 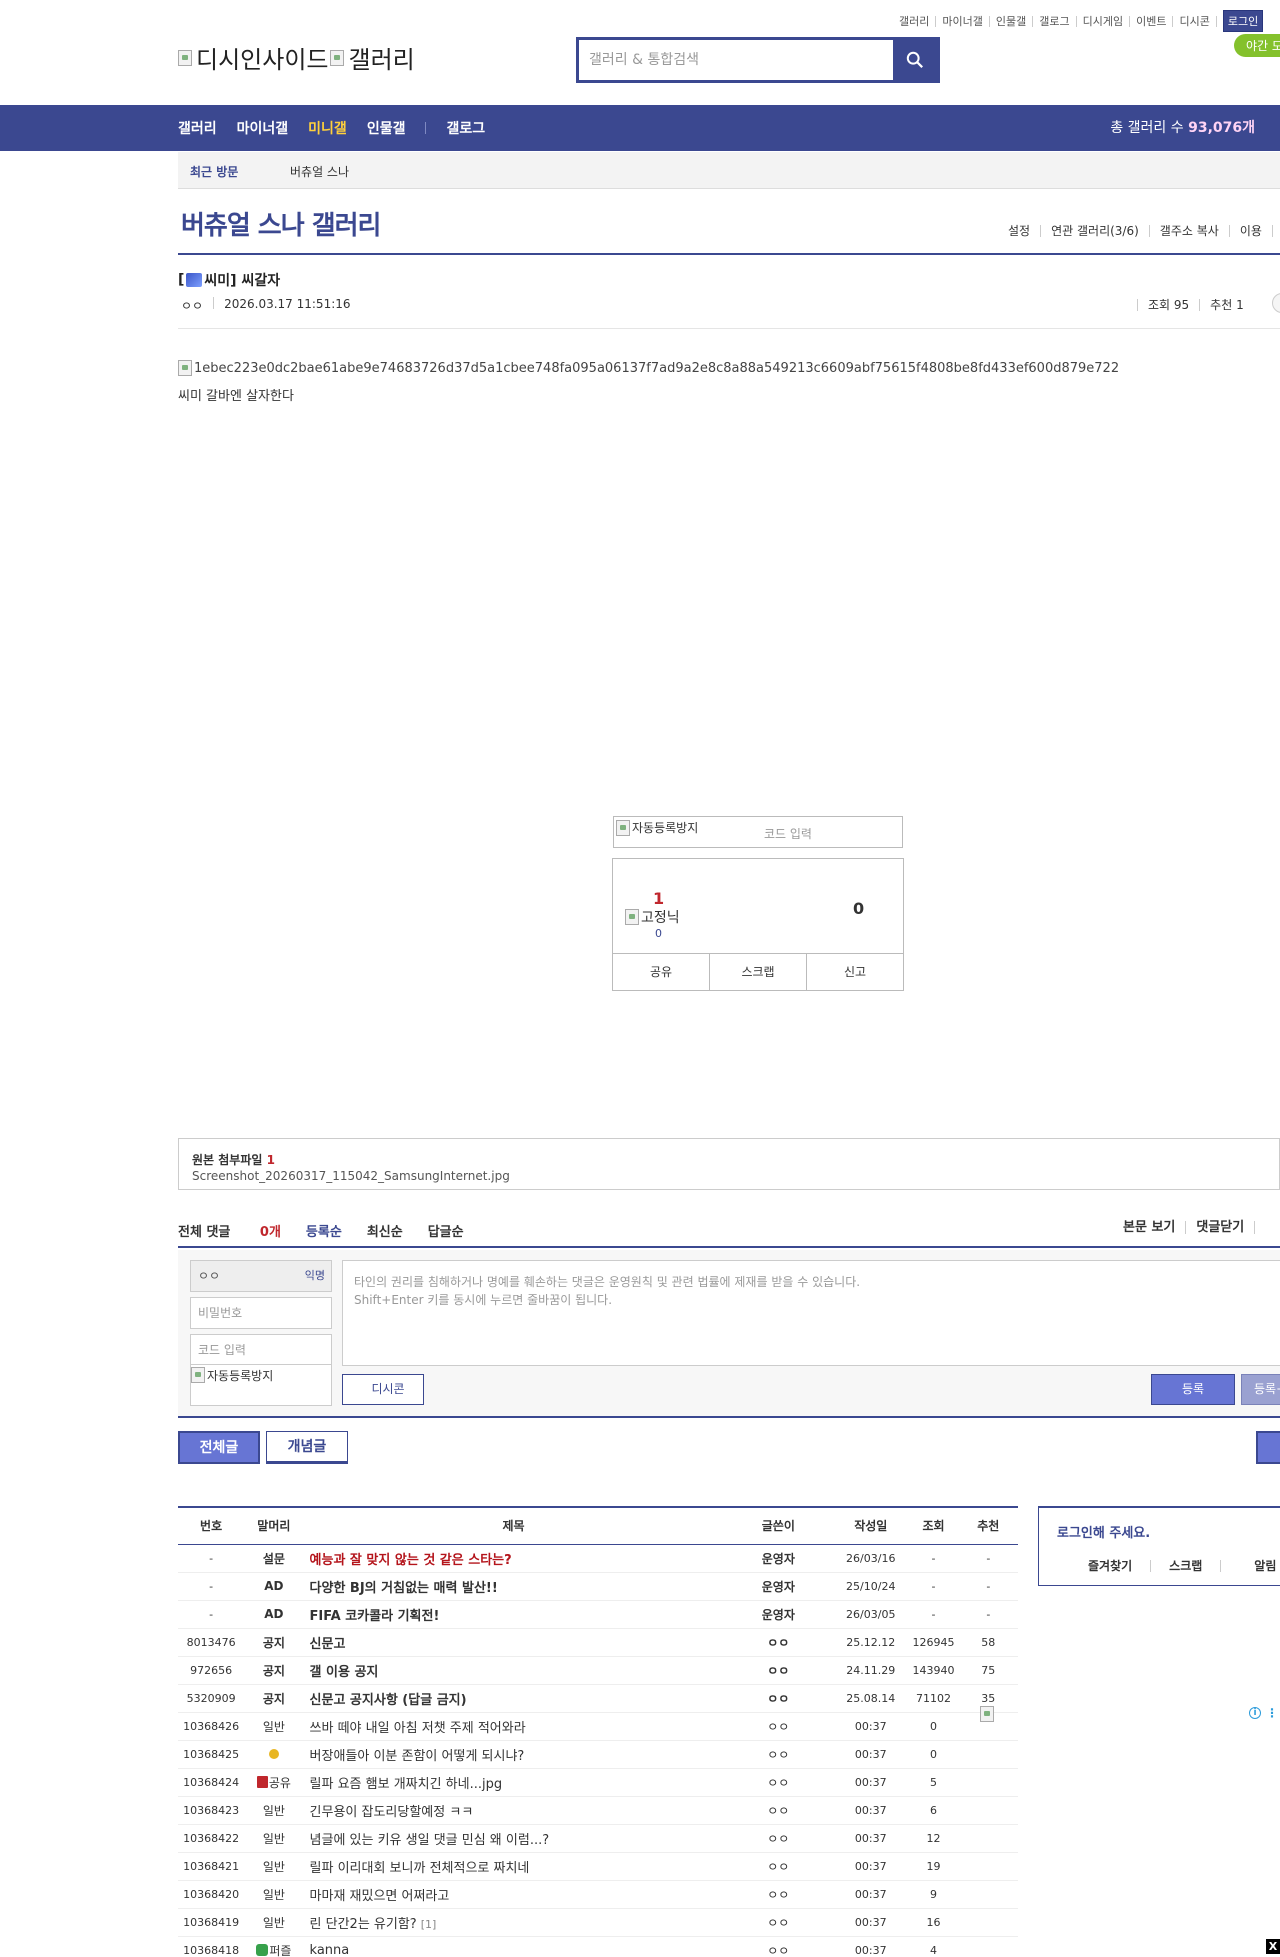 What do you see at coordinates (758, 972) in the screenshot?
I see `scrap-button: 스크랩` at bounding box center [758, 972].